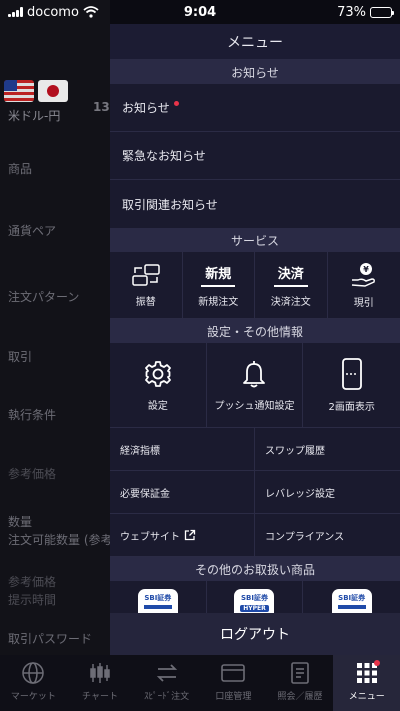  What do you see at coordinates (255, 108) in the screenshot?
I see `news-item: お知らせ` at bounding box center [255, 108].